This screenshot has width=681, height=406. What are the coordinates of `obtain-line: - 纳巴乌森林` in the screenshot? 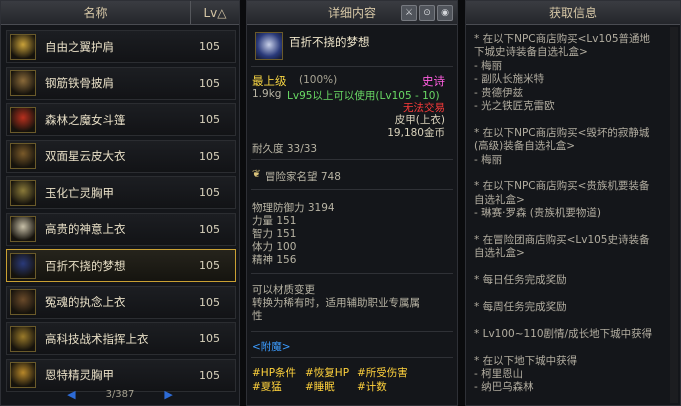 It's located at (504, 387).